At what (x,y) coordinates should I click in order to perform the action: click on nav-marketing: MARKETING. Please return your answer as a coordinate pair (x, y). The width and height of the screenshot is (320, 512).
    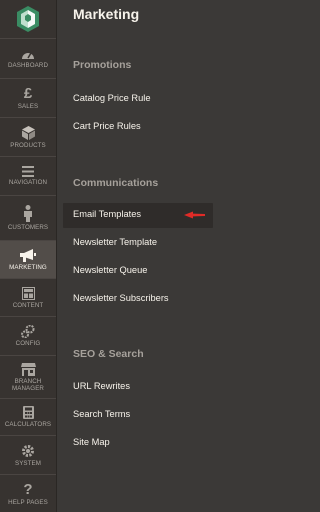
    Looking at the image, I should click on (28, 260).